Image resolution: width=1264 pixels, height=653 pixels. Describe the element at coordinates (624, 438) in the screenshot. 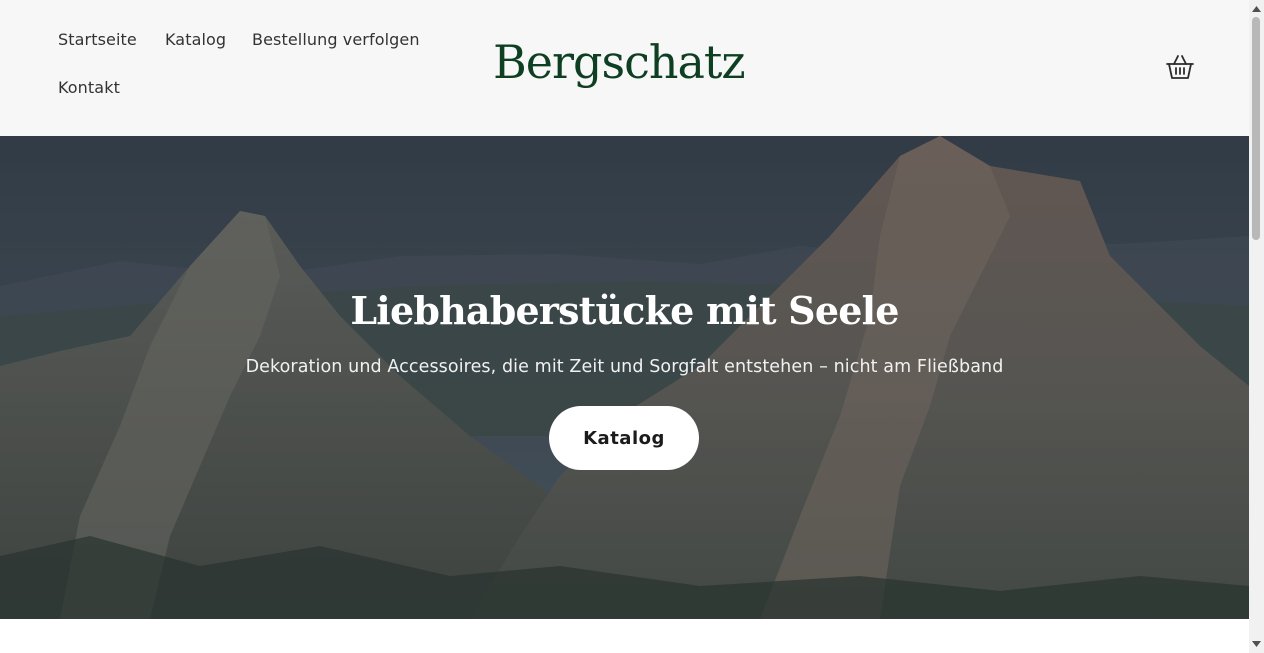

I see `catalog-button: Katalog` at that location.